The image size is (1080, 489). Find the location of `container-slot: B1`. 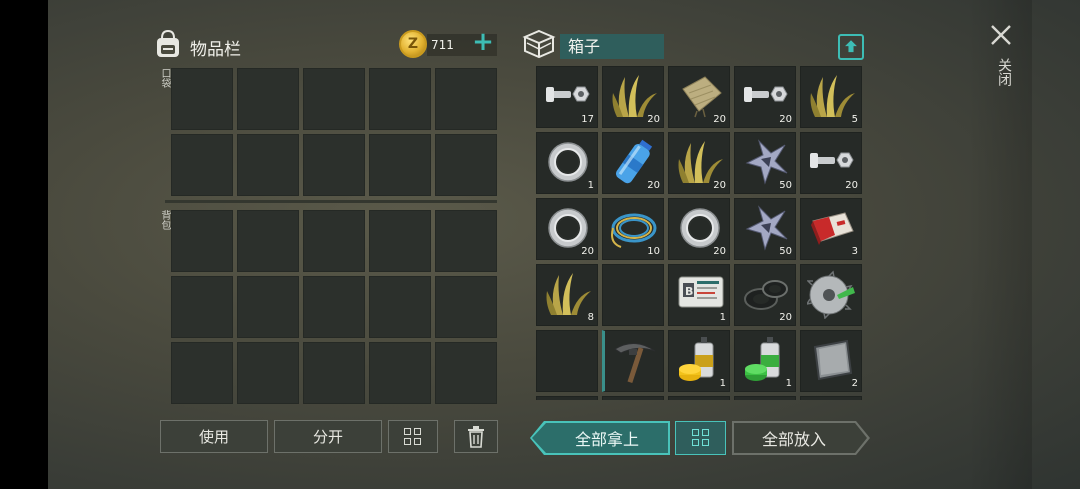

container-slot: B1 is located at coordinates (699, 295).